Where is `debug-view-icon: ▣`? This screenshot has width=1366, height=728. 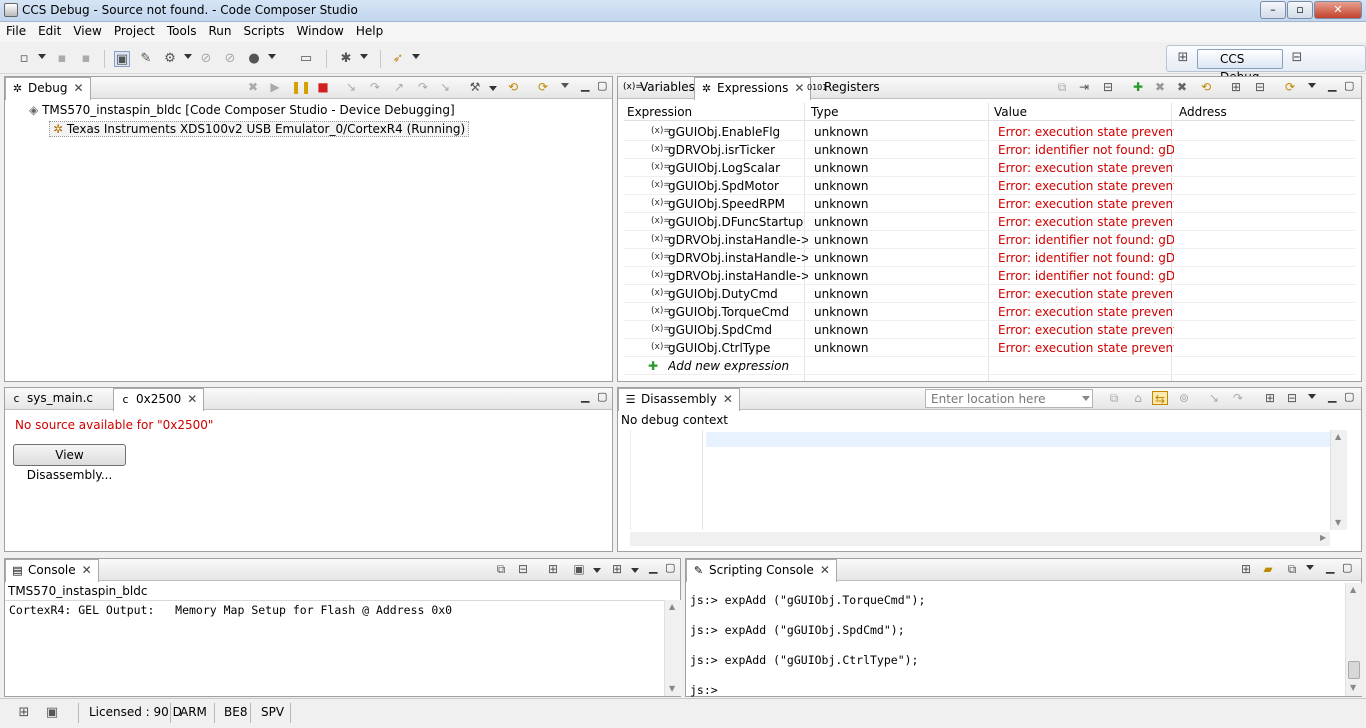
debug-view-icon: ▣ is located at coordinates (122, 59).